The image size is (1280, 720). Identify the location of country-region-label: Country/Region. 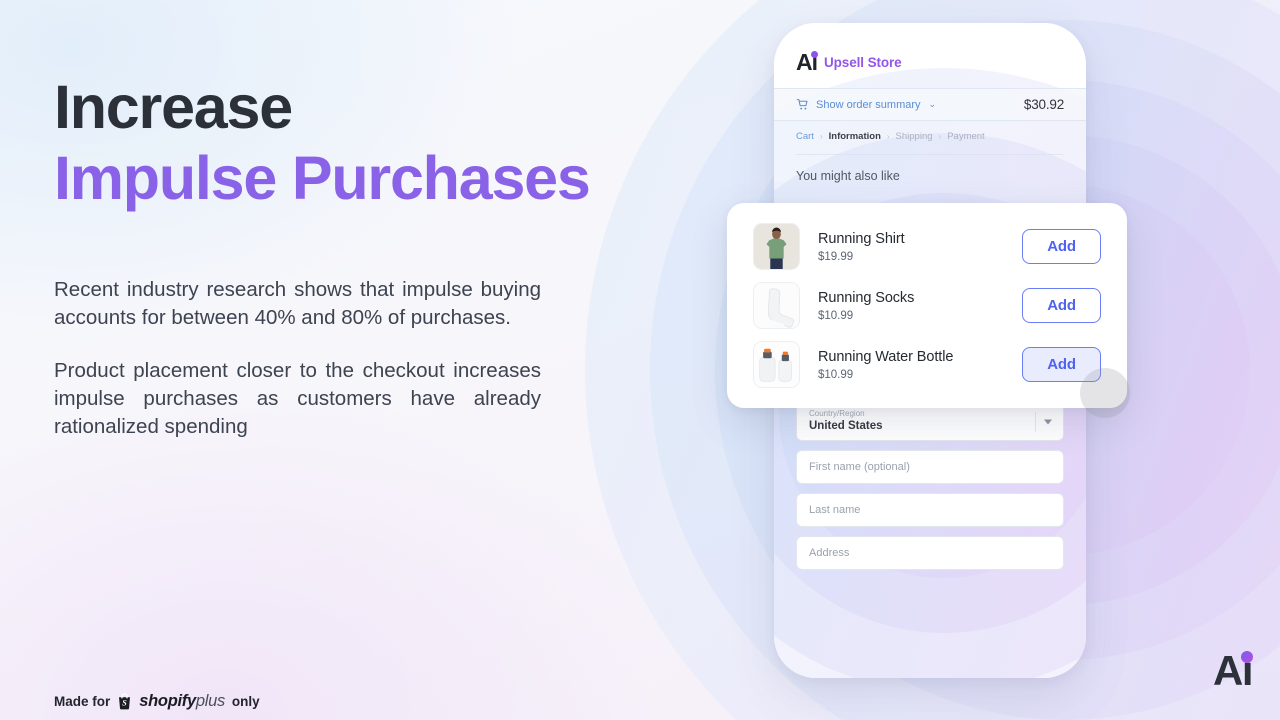
(837, 414).